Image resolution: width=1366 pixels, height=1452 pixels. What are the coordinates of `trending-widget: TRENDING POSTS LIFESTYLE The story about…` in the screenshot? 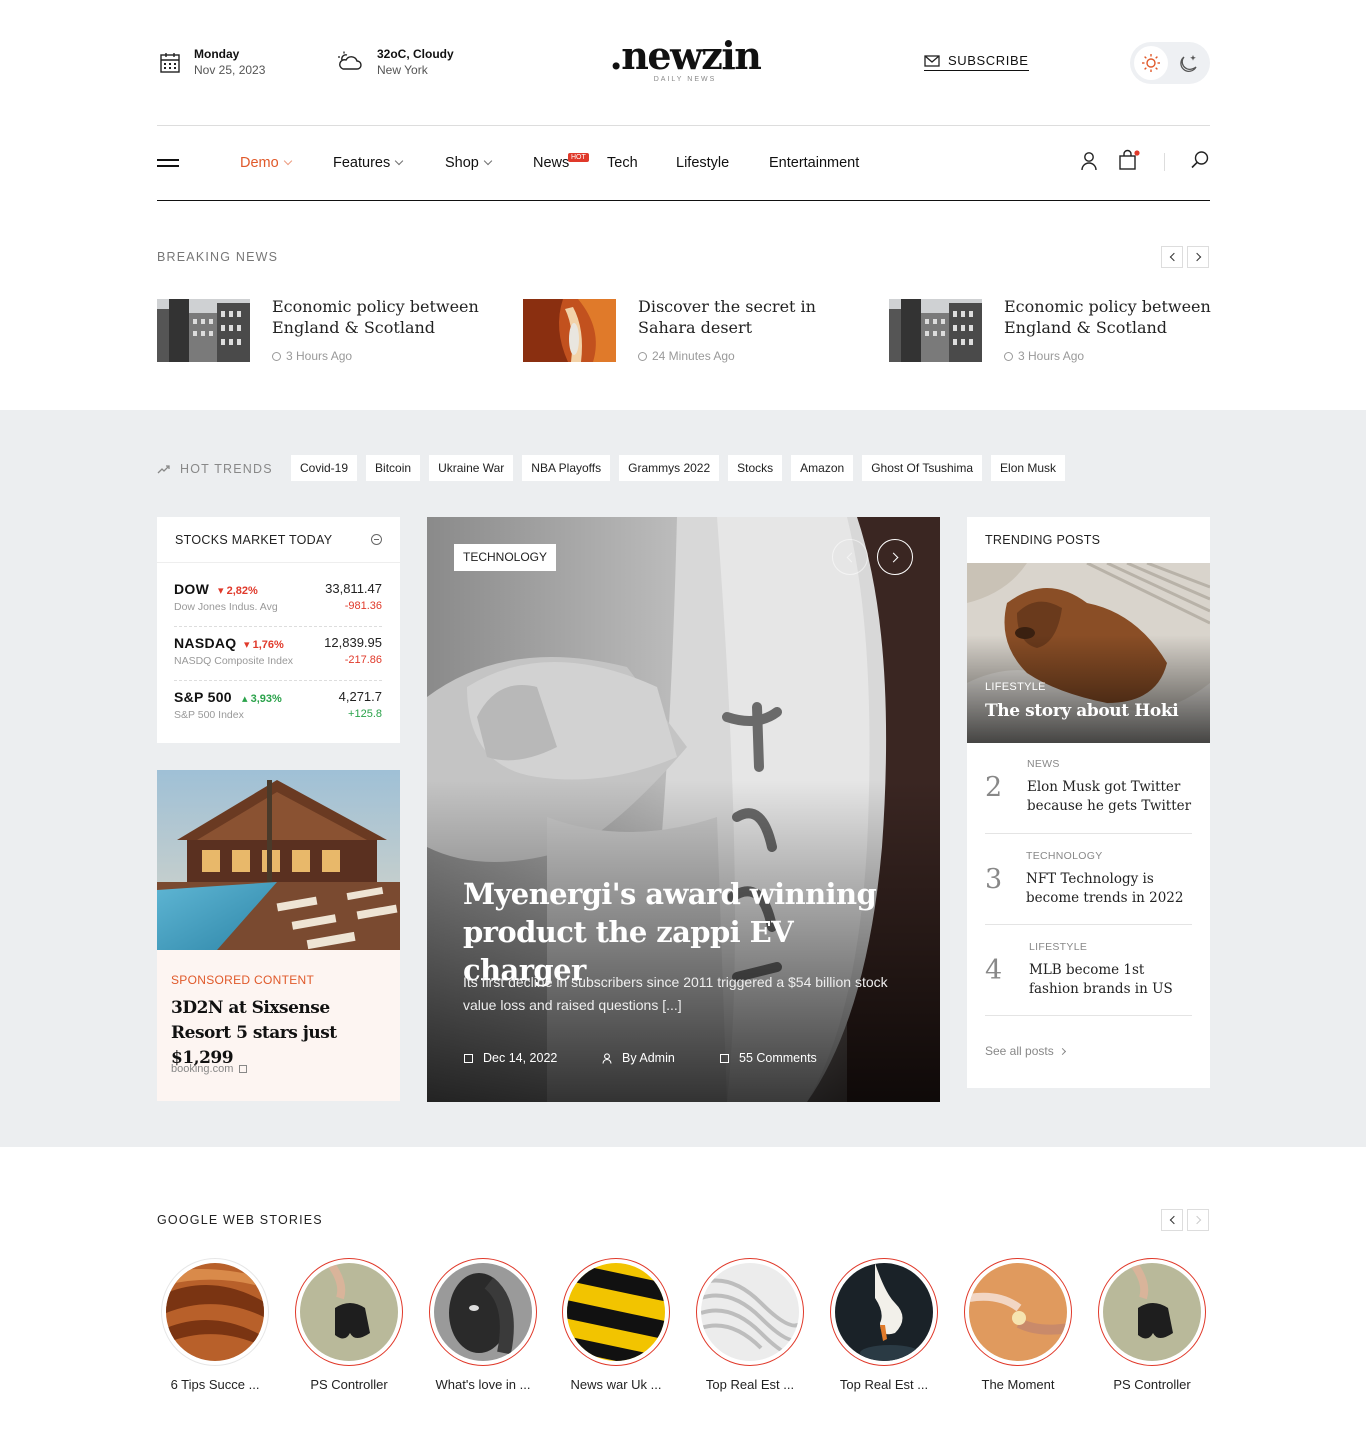 It's located at (1088, 802).